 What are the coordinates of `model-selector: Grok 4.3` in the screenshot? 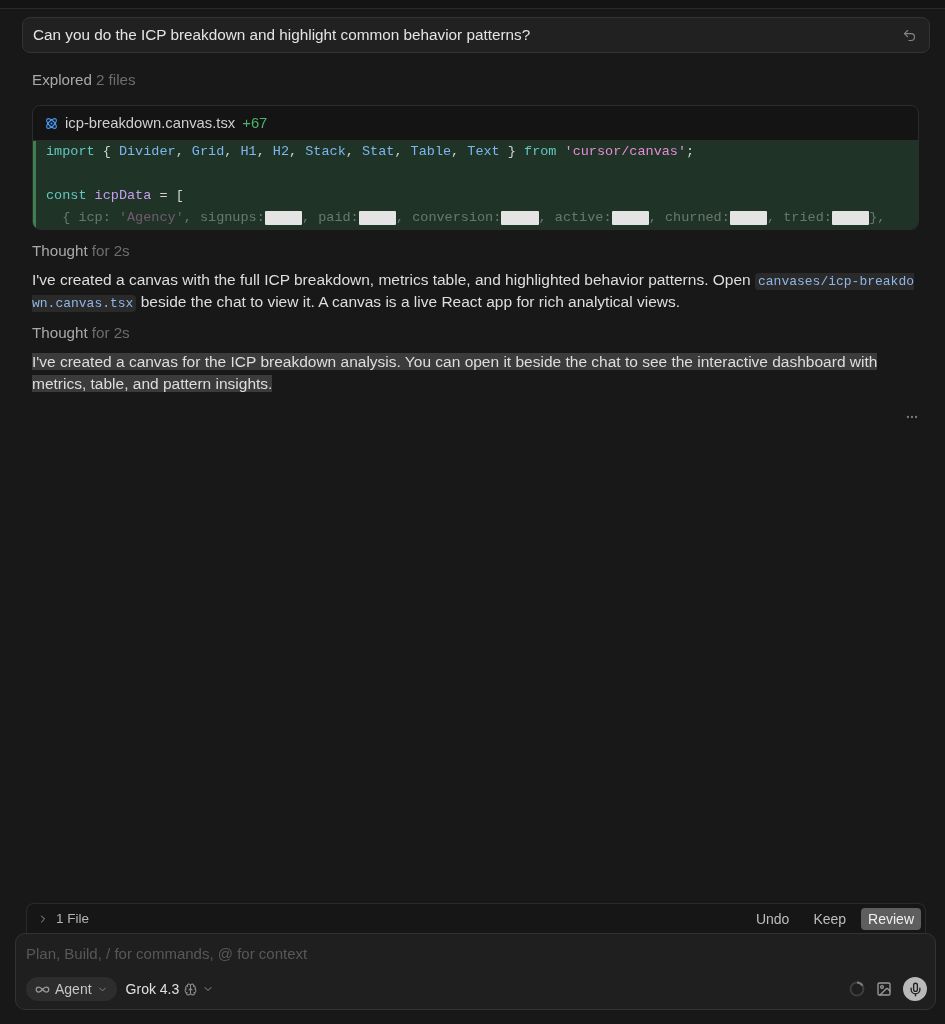 It's located at (170, 989).